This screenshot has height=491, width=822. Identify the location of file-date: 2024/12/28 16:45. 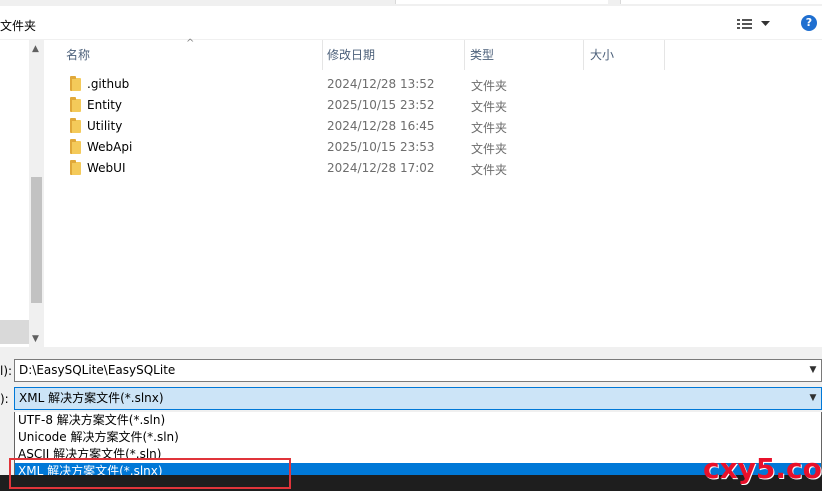
(381, 126).